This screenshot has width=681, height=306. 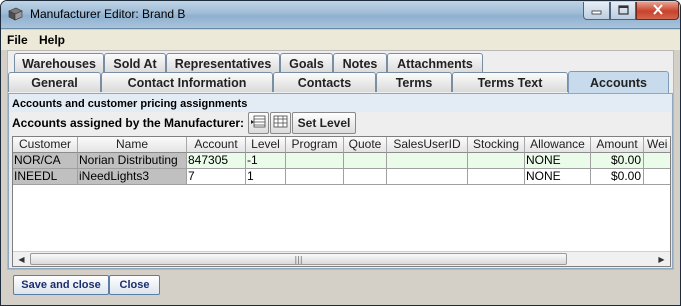 I want to click on scroll-left-button: ◀, so click(x=21, y=259).